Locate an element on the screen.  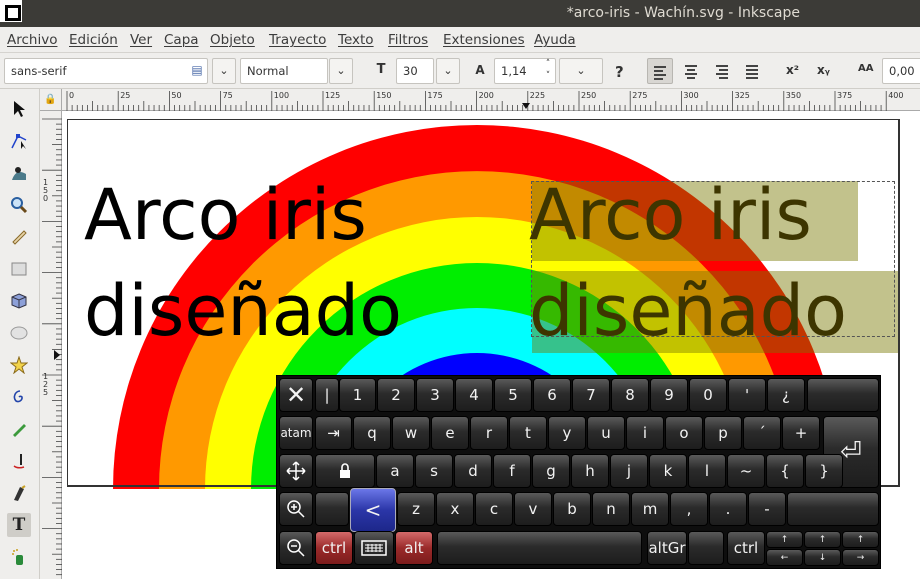
font-style-dropdown: ⌄ is located at coordinates (341, 71).